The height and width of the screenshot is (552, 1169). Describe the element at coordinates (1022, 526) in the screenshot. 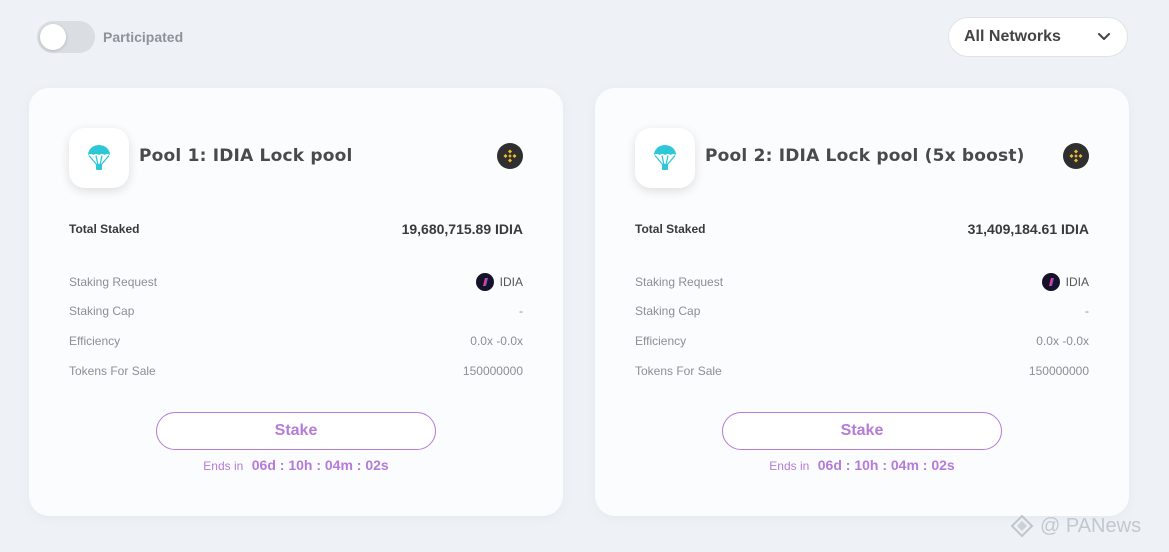

I see `watermark-logo-icon` at that location.